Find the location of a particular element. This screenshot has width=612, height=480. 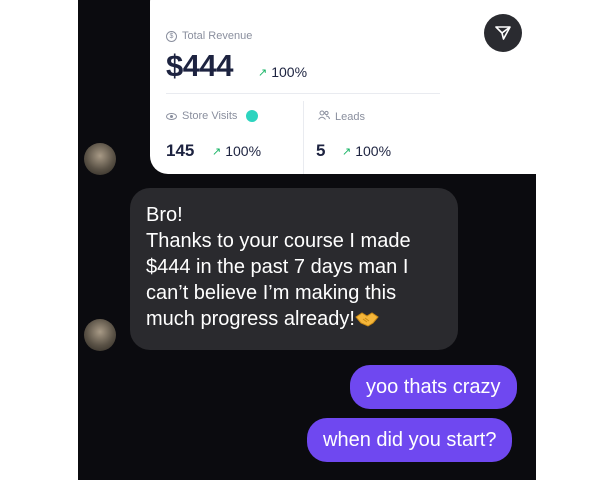

total-revenue-label-text: Total Revenue is located at coordinates (217, 36).